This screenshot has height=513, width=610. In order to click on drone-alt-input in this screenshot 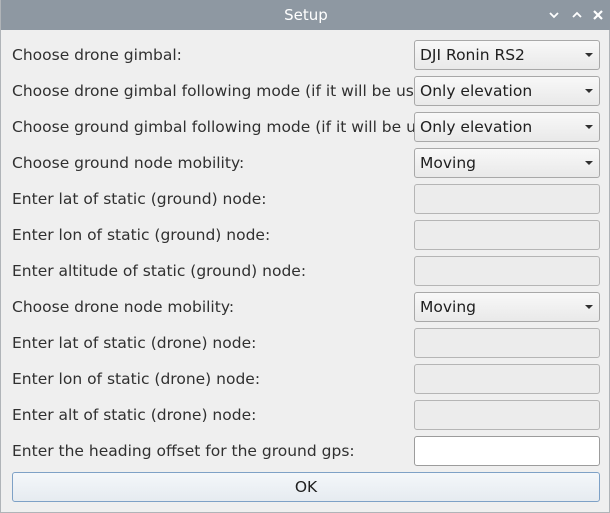, I will do `click(507, 415)`.